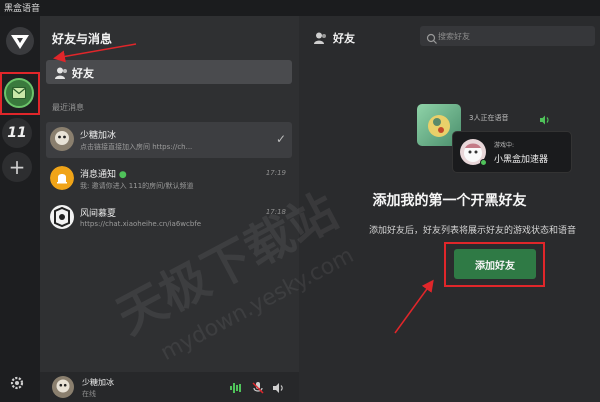  I want to click on voice-count-text: 3人正在语音, so click(489, 118).